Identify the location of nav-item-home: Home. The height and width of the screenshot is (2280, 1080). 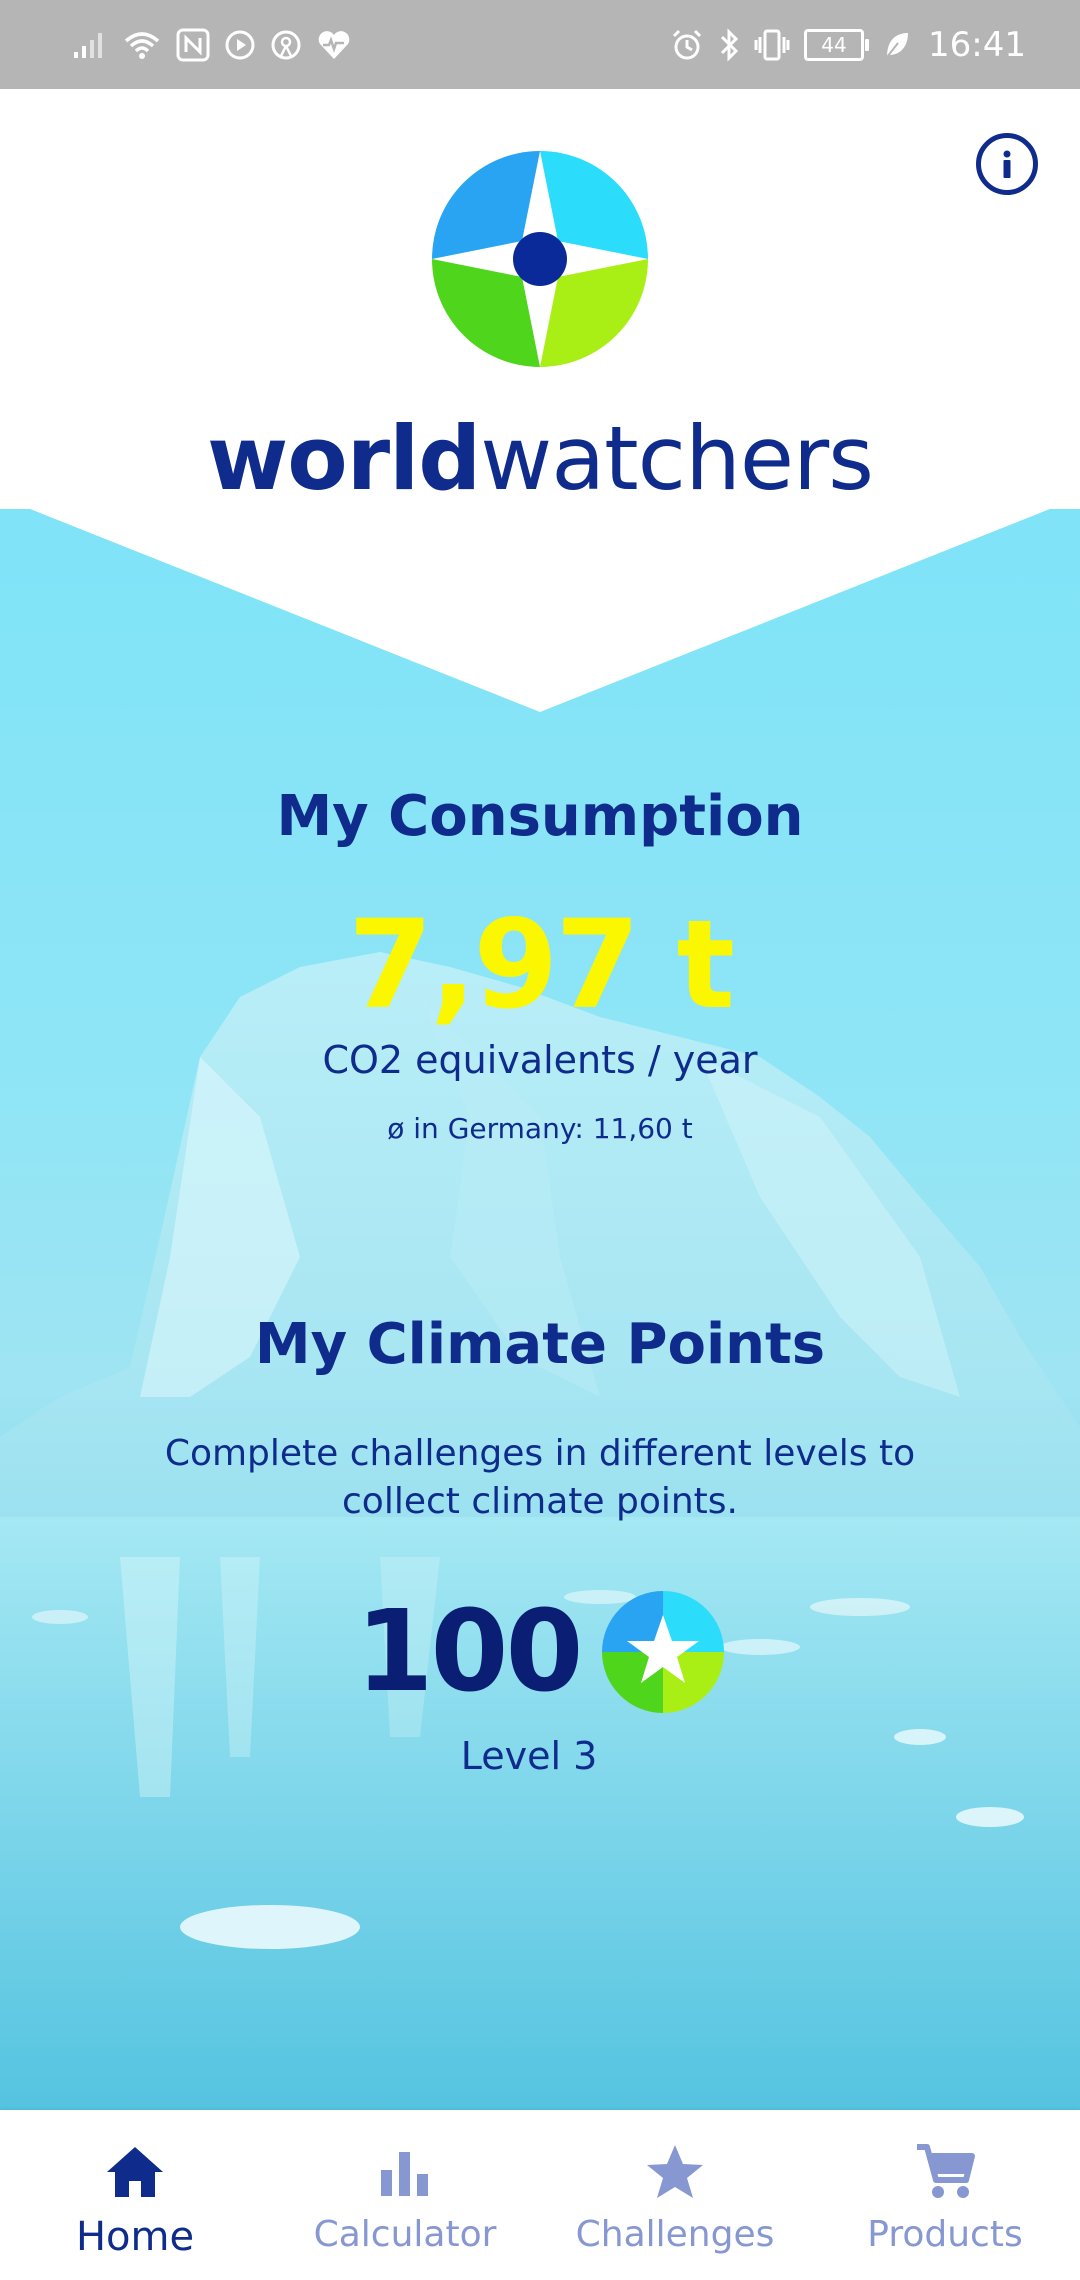
(135, 2195).